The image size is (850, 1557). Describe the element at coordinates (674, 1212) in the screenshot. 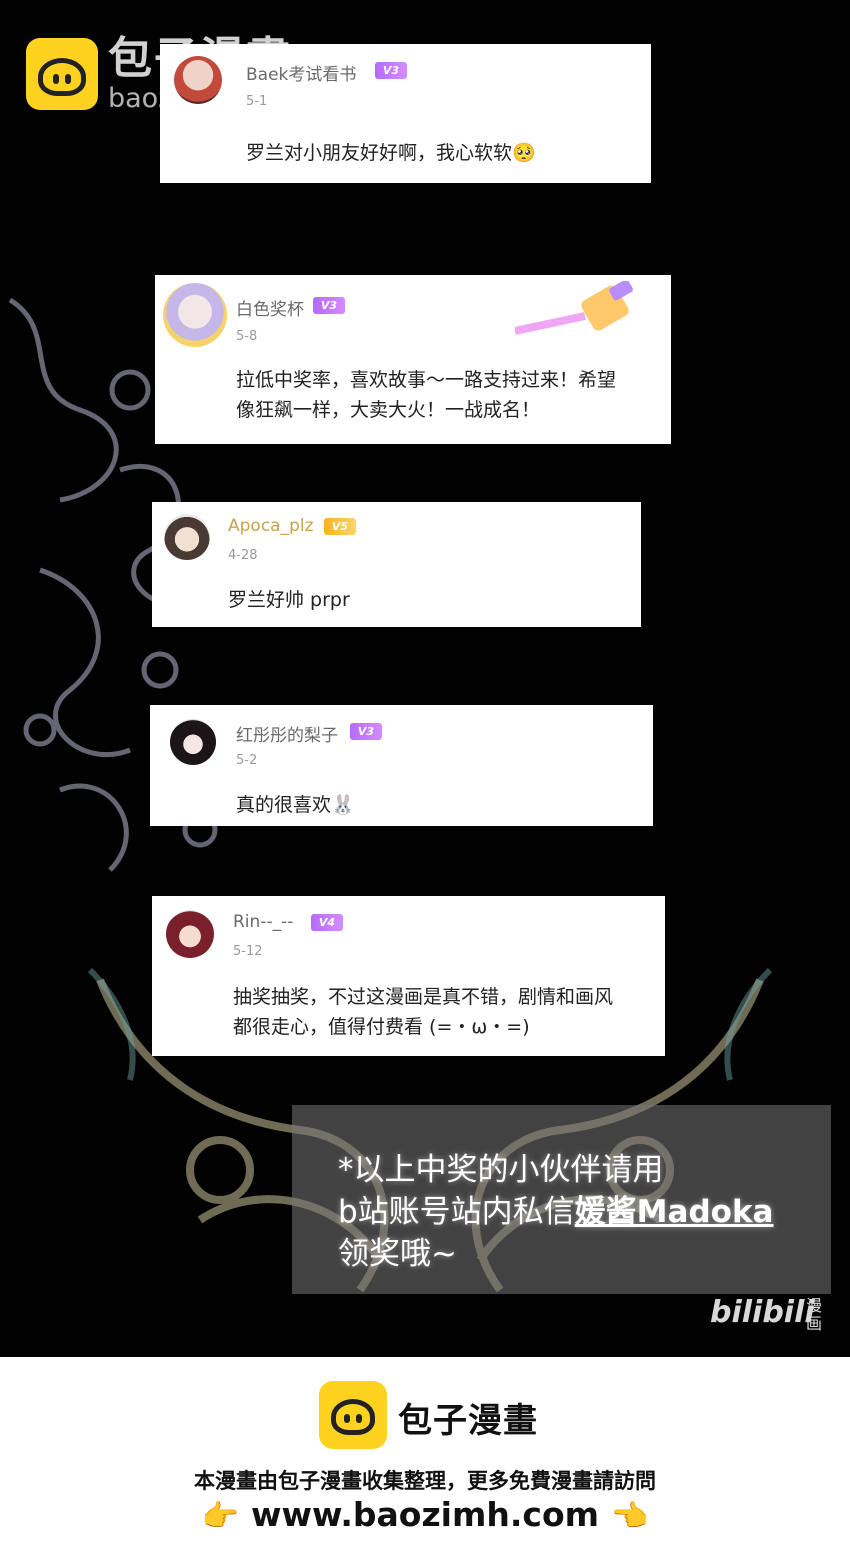

I see `contact-name-link: 媛酱Madoka` at that location.